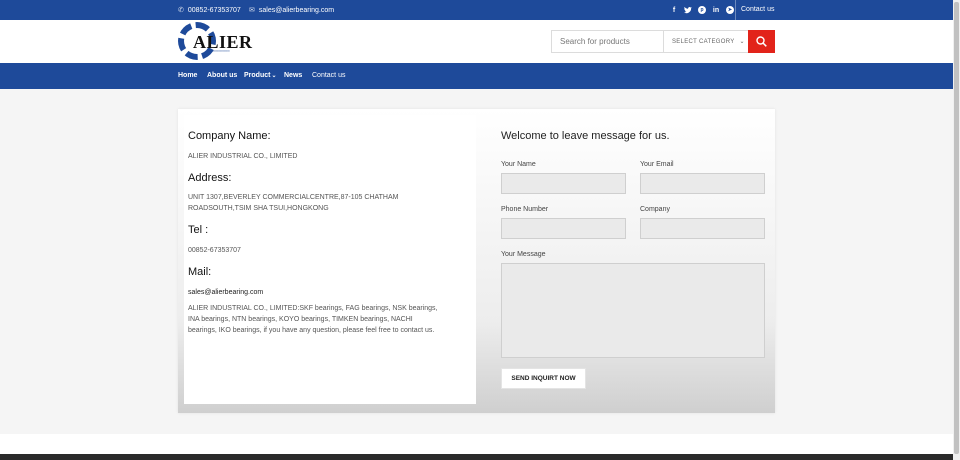 This screenshot has width=960, height=460. Describe the element at coordinates (702, 228) in the screenshot. I see `company-field` at that location.